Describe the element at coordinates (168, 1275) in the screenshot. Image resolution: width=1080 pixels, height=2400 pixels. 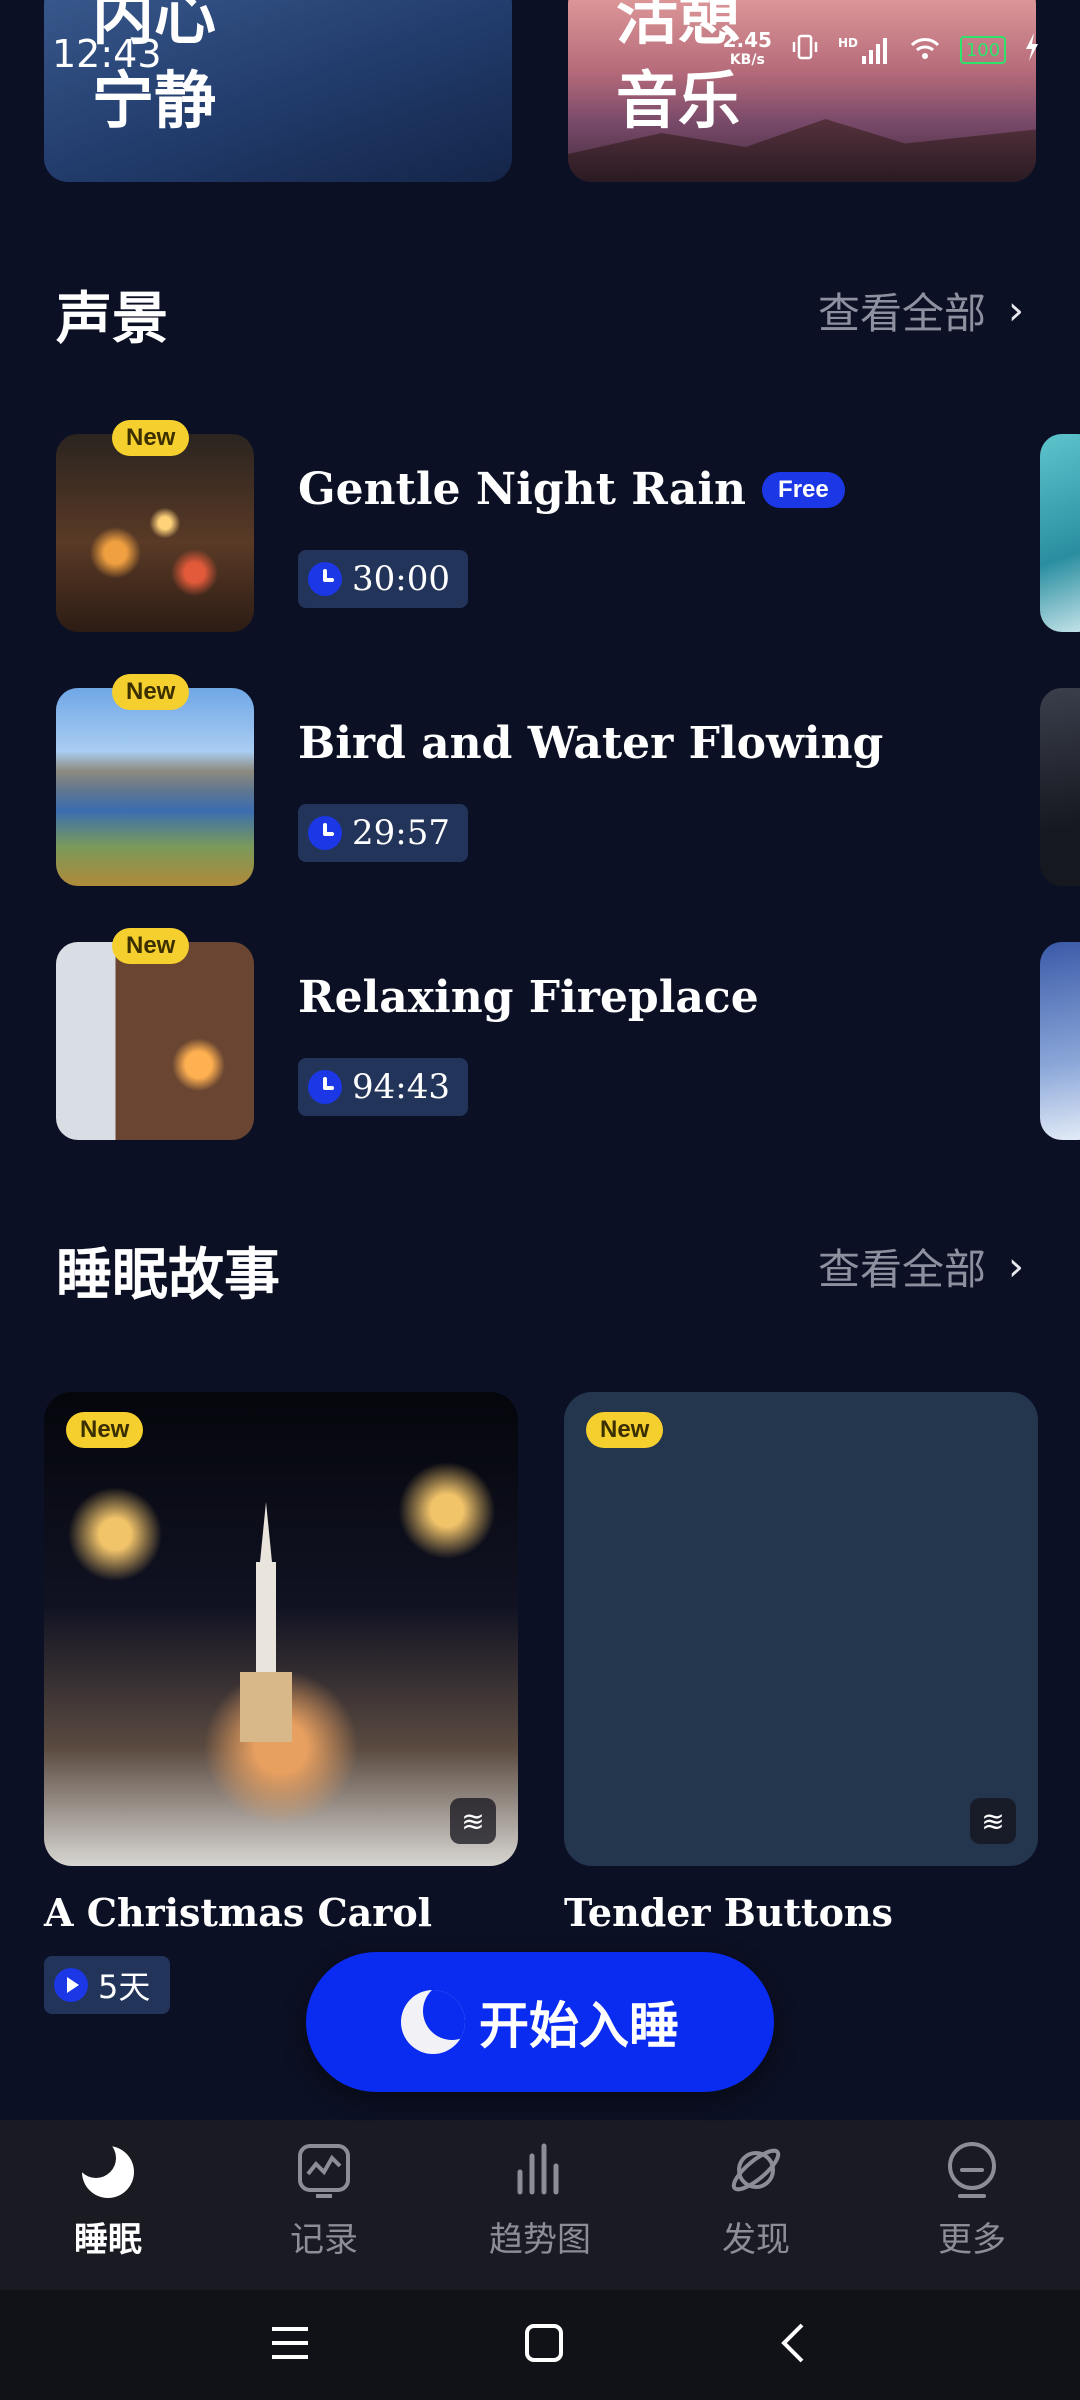
I see `stories-title: 睡眠故事` at that location.